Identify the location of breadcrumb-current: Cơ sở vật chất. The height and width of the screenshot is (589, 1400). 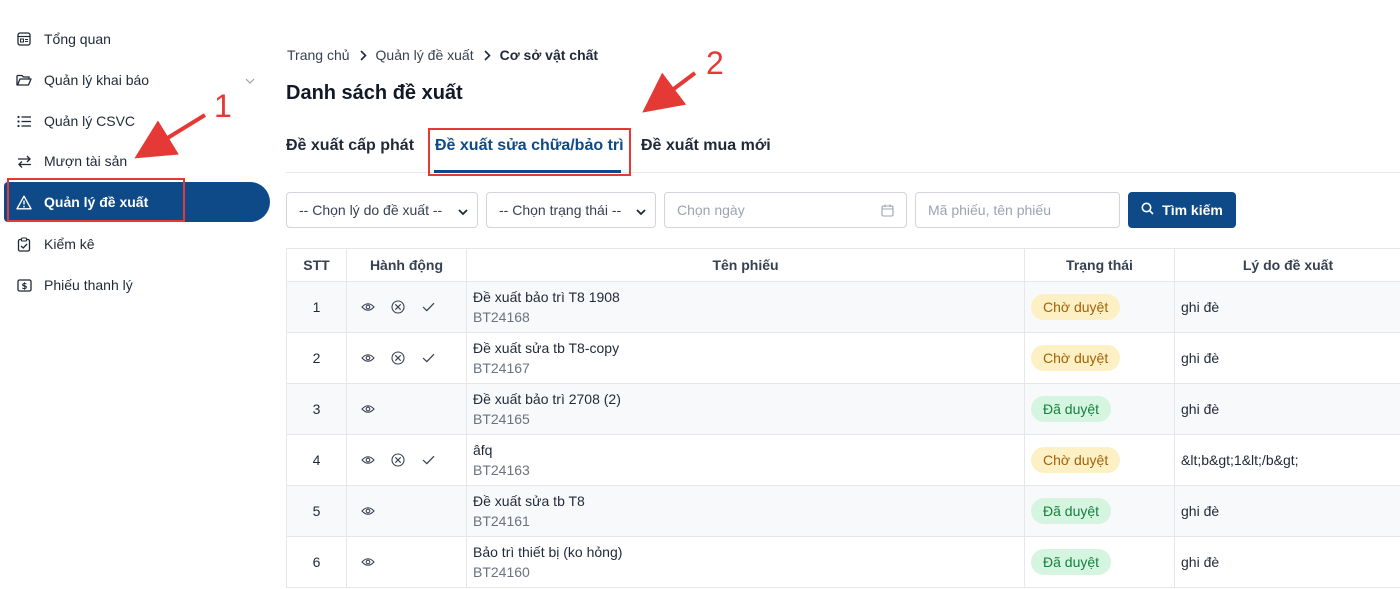
(549, 55).